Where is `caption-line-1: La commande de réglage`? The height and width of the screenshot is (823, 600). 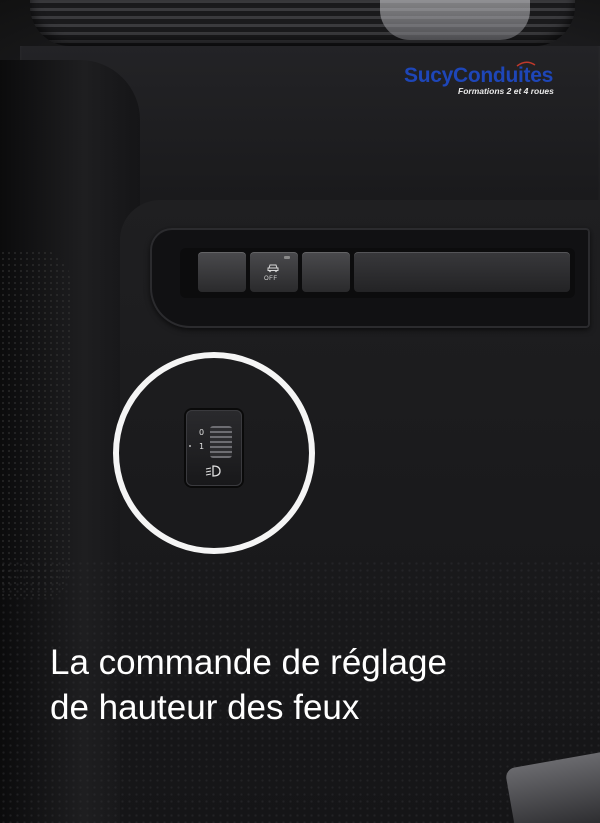 caption-line-1: La commande de réglage is located at coordinates (248, 662).